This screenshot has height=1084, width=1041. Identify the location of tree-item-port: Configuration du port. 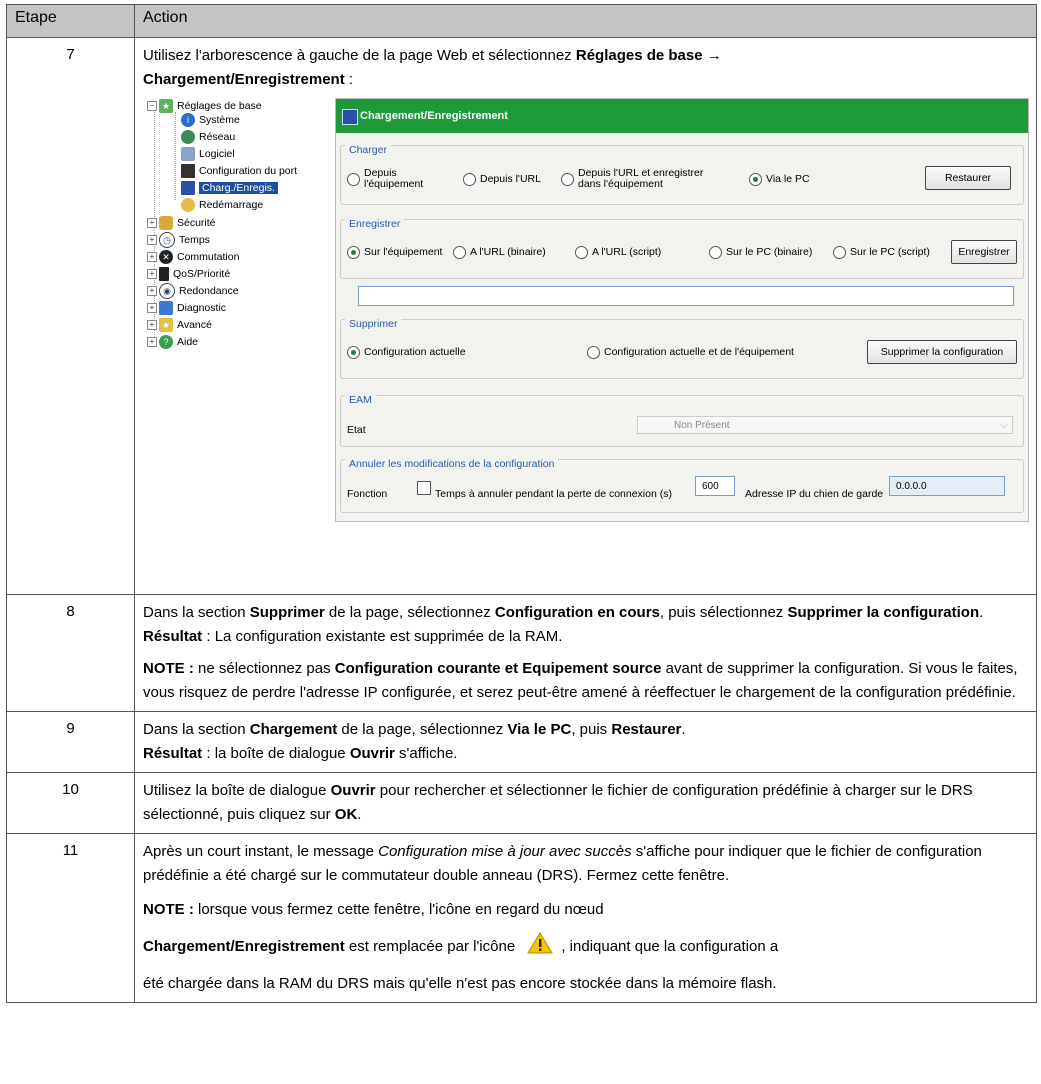
(239, 171).